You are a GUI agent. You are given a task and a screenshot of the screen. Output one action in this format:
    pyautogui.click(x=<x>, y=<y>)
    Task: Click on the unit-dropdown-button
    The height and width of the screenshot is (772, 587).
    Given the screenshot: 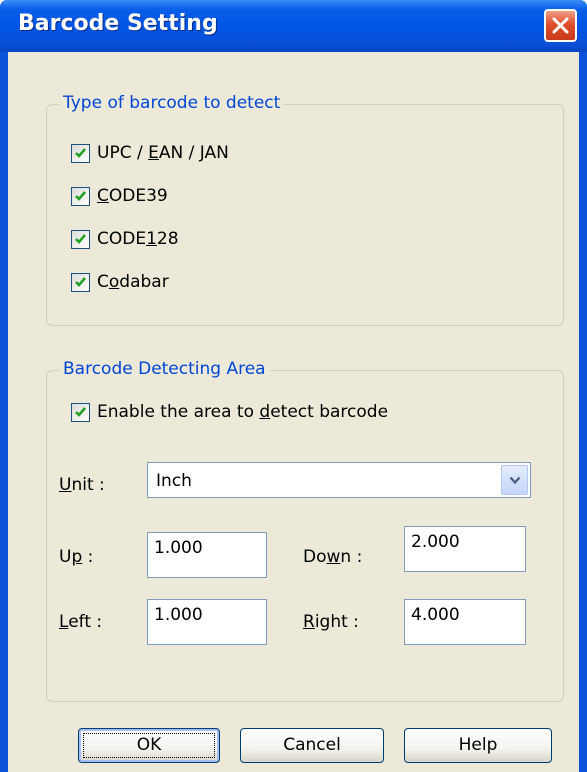 What is the action you would take?
    pyautogui.click(x=514, y=480)
    